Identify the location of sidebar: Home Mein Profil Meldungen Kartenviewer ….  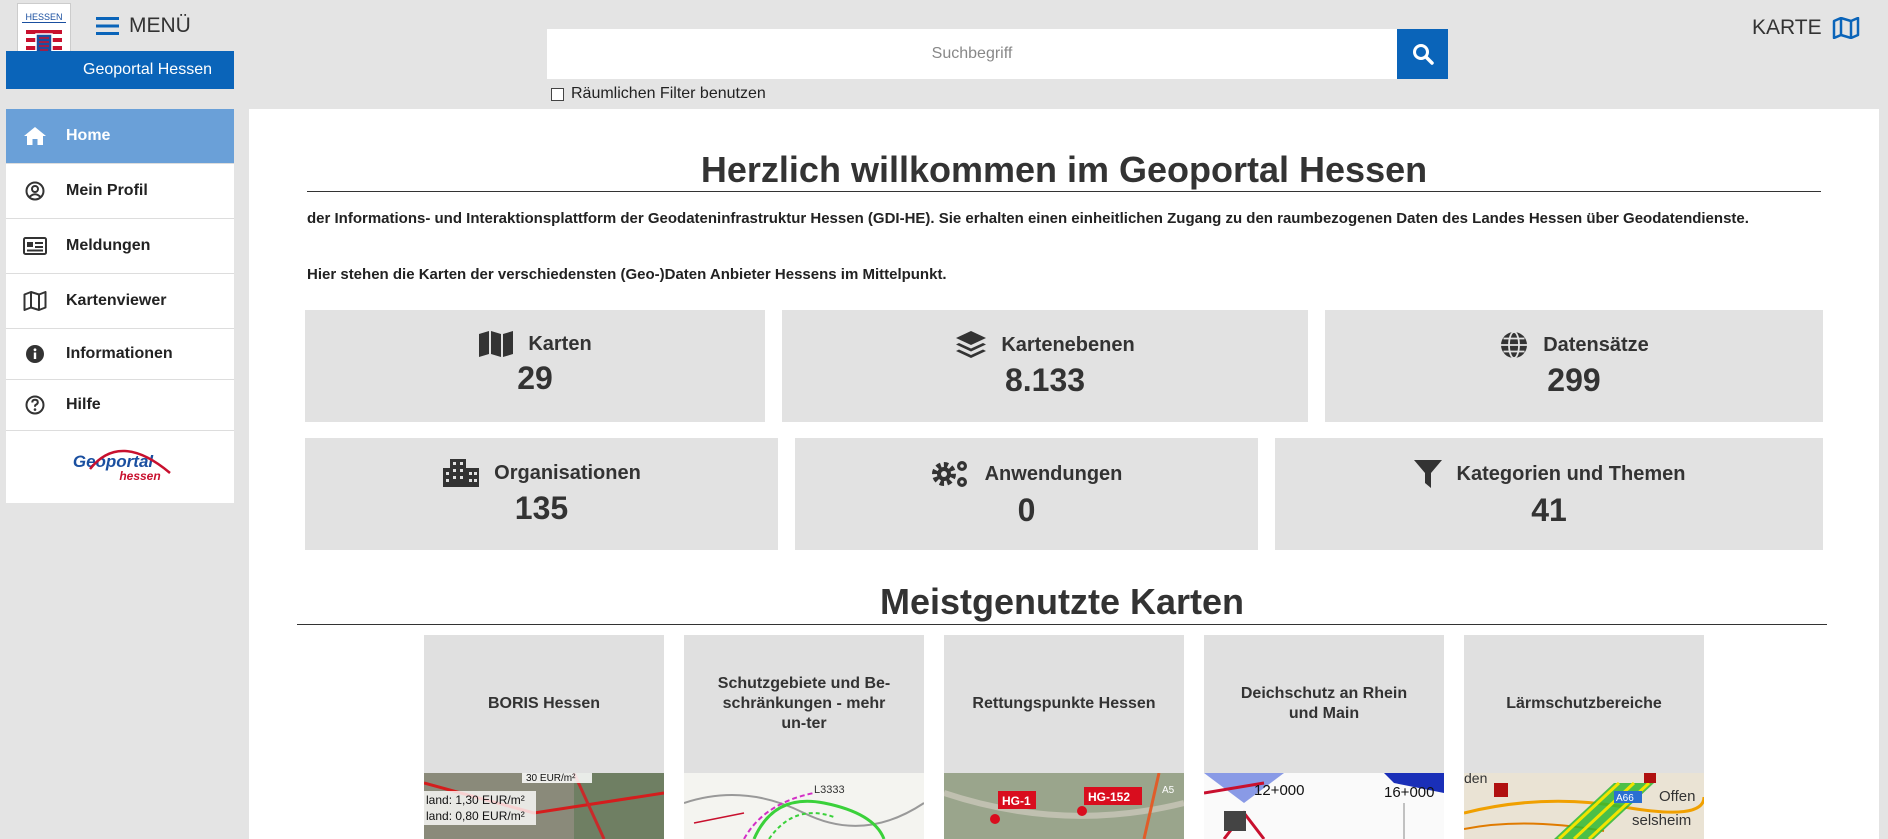
(120, 306).